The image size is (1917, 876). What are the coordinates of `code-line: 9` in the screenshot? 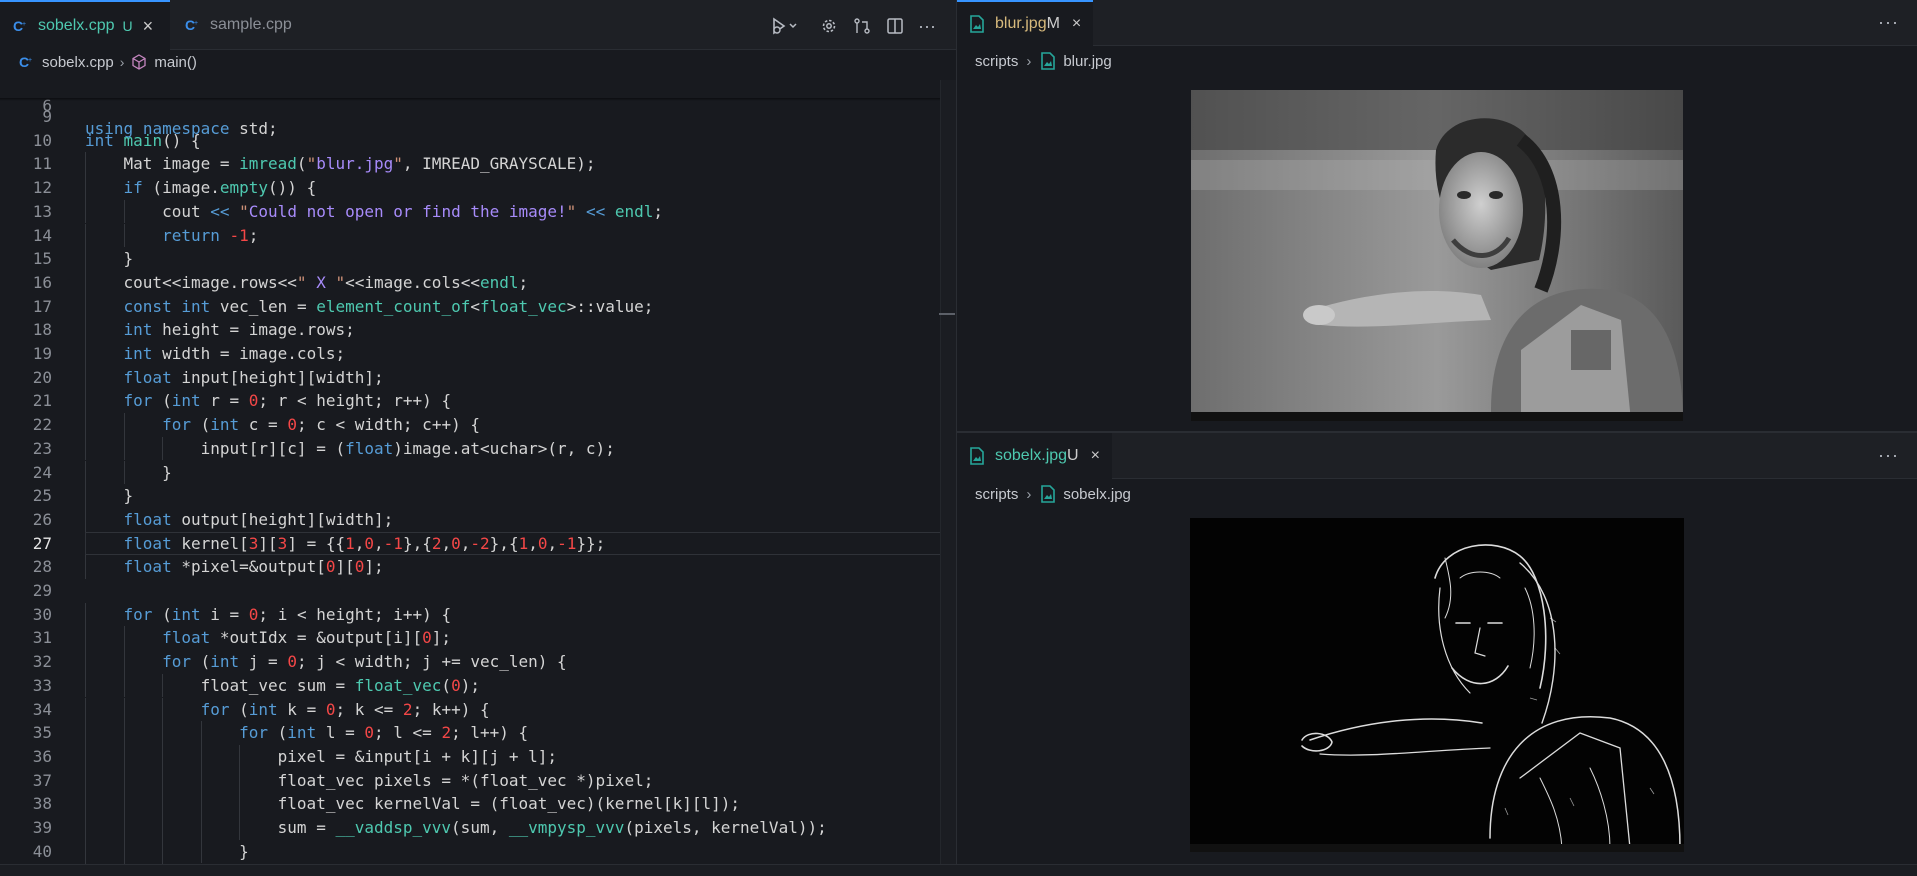 It's located at (470, 117).